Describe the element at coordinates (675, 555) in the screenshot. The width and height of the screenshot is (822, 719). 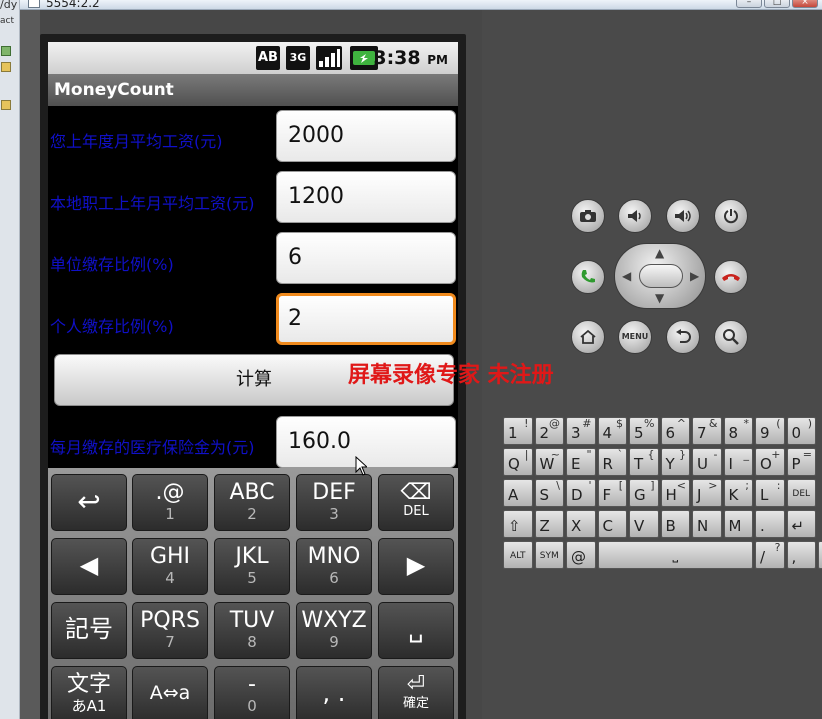
I see `hw-key-space: ⎵` at that location.